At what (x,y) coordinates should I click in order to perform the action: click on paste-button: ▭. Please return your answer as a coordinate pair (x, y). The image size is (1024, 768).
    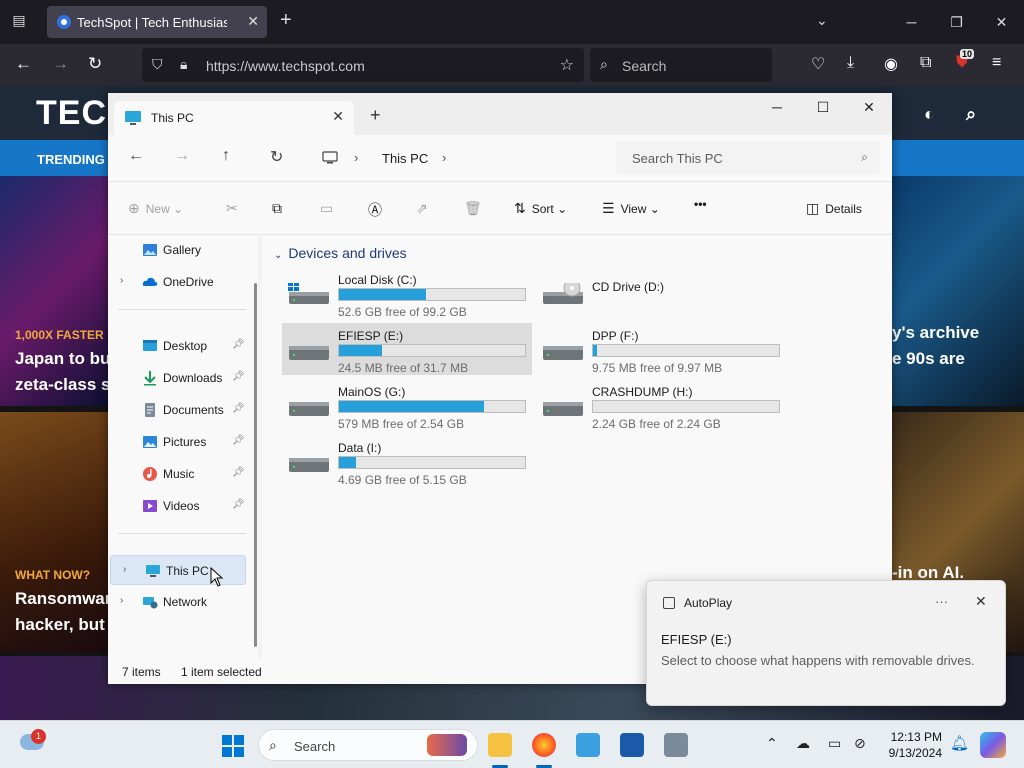
    Looking at the image, I should click on (329, 208).